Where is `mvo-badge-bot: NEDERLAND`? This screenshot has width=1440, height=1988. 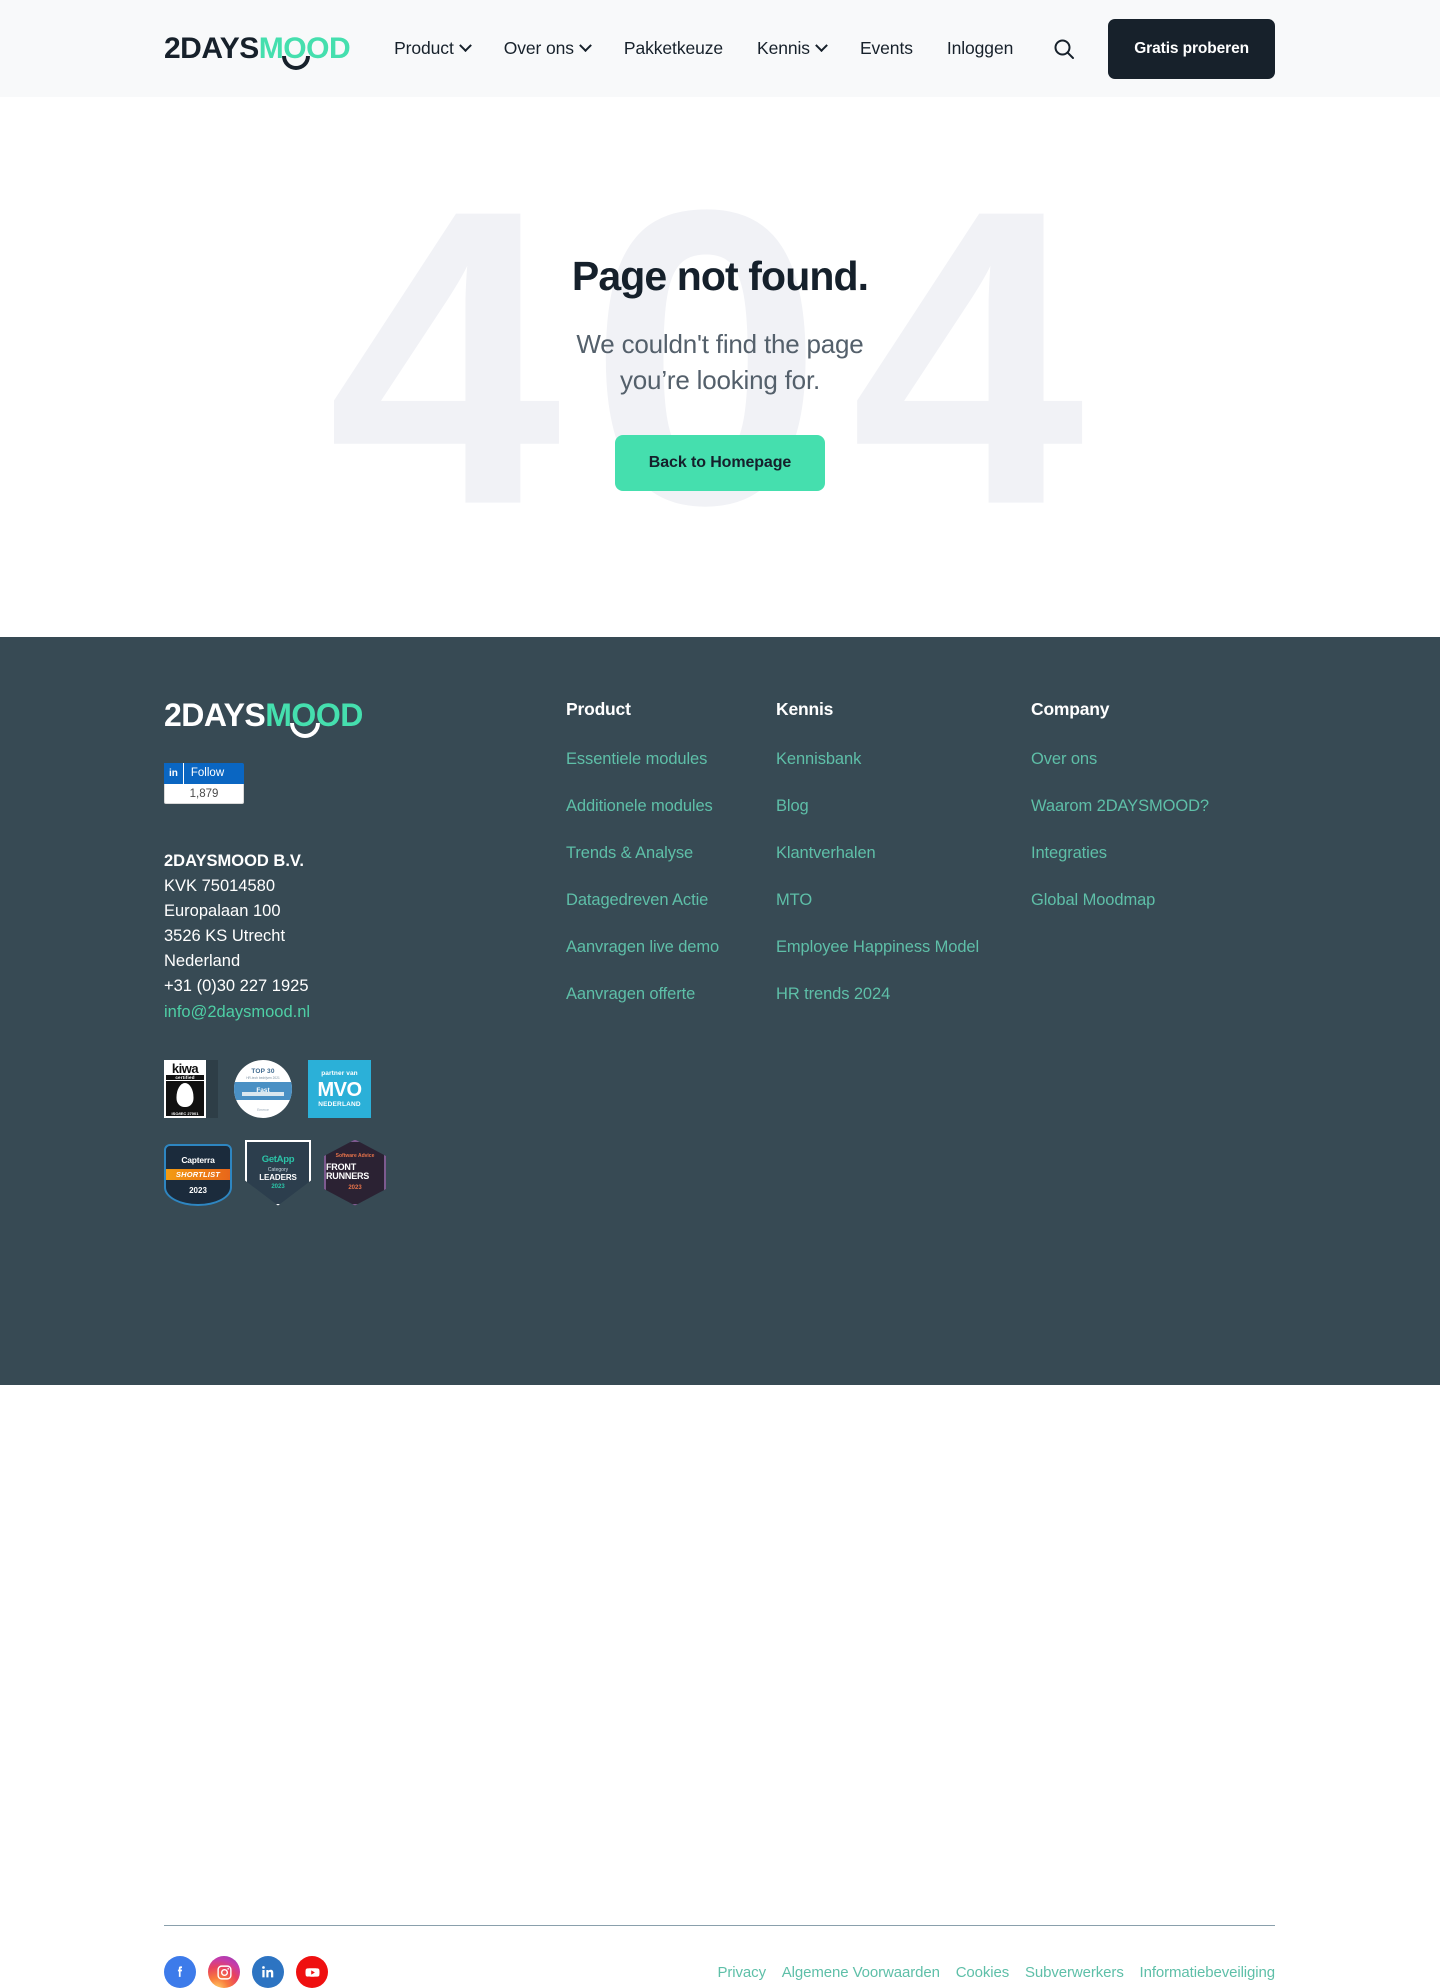
mvo-badge-bot: NEDERLAND is located at coordinates (339, 1104).